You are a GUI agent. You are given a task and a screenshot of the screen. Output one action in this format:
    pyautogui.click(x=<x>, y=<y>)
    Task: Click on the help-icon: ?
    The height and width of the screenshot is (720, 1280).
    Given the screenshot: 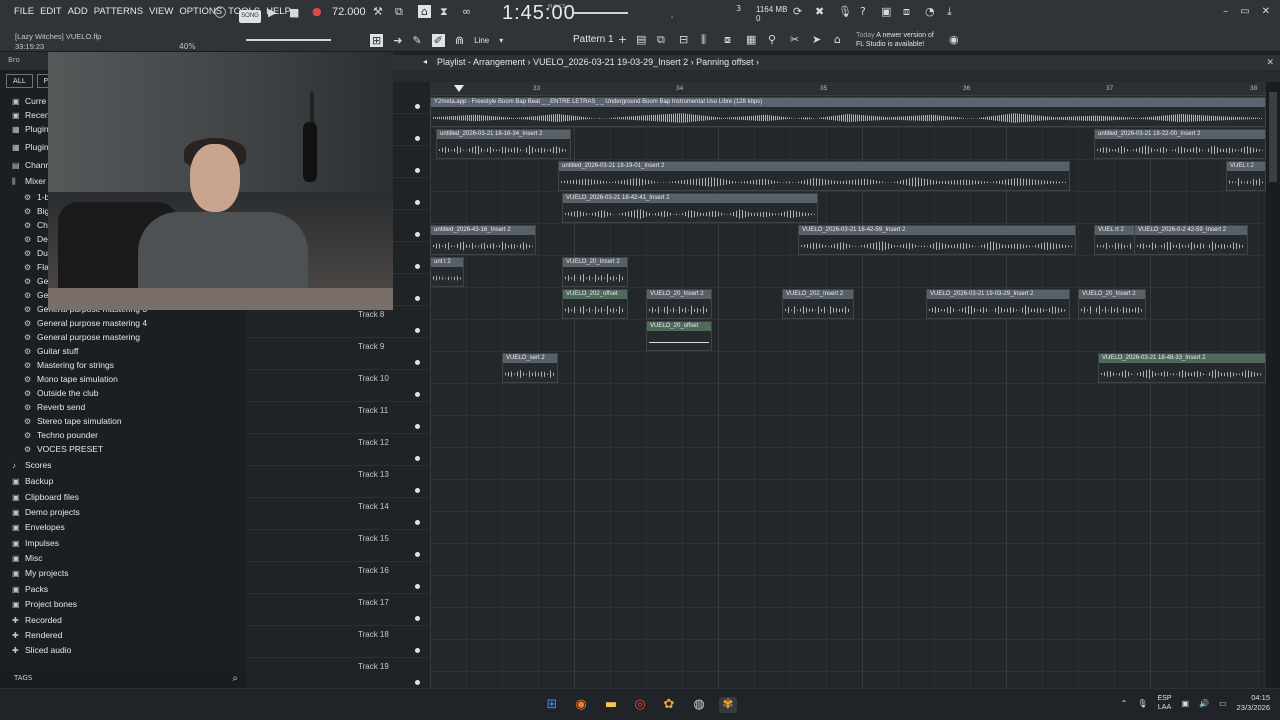 What is the action you would take?
    pyautogui.click(x=863, y=11)
    